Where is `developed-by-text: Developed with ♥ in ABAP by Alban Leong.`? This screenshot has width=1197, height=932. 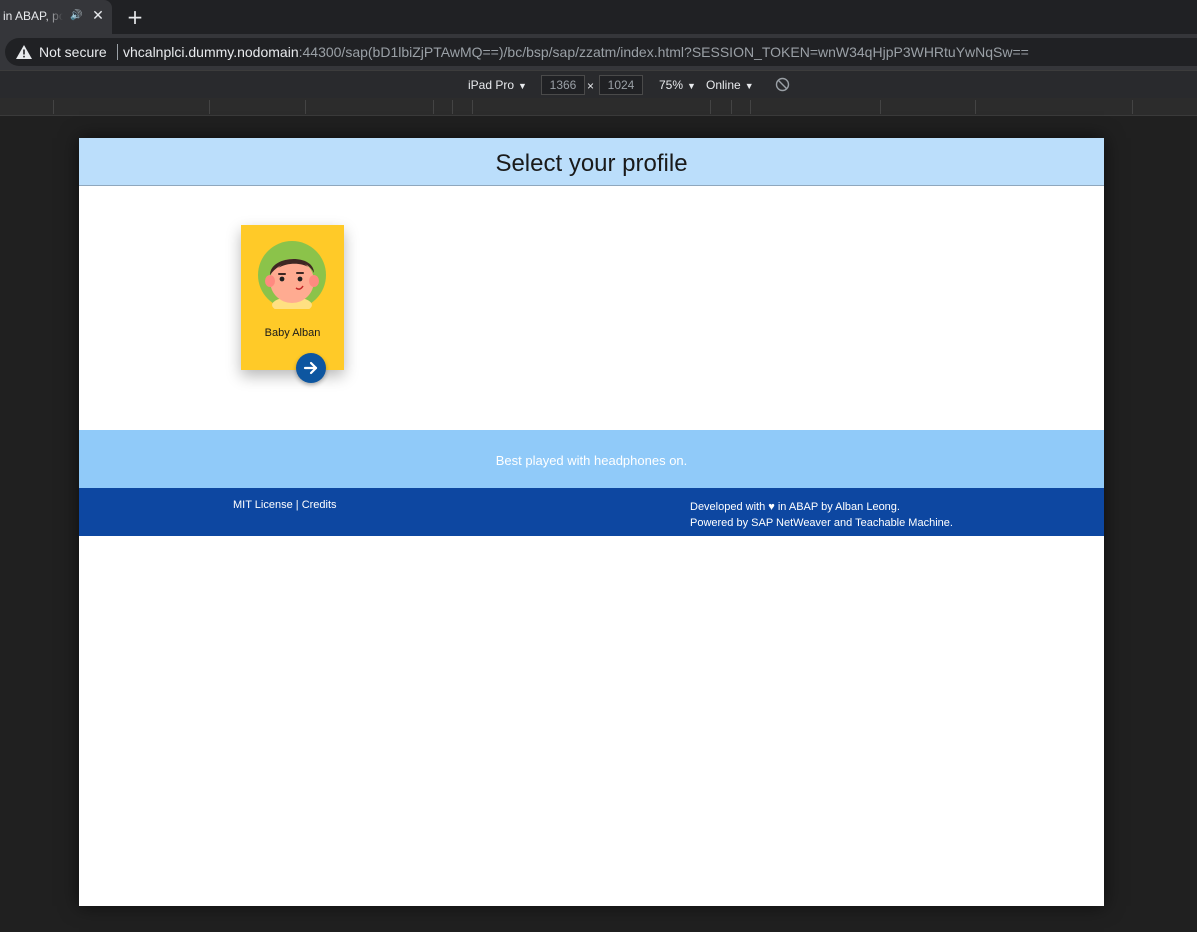 developed-by-text: Developed with ♥ in ABAP by Alban Leong. is located at coordinates (795, 507).